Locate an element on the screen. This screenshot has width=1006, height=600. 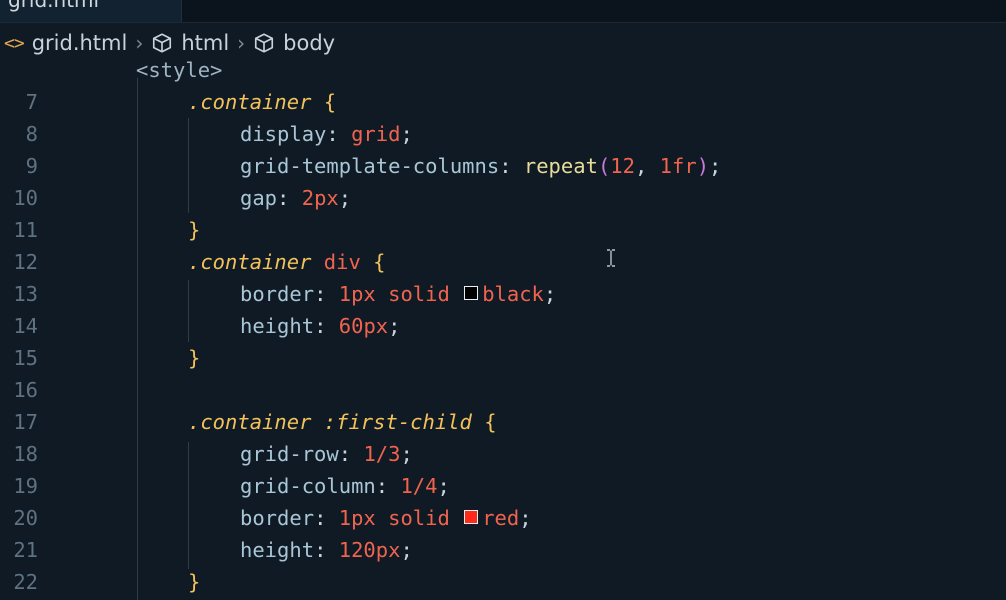
breadcrumb: <> grid.html › html › body is located at coordinates (503, 43).